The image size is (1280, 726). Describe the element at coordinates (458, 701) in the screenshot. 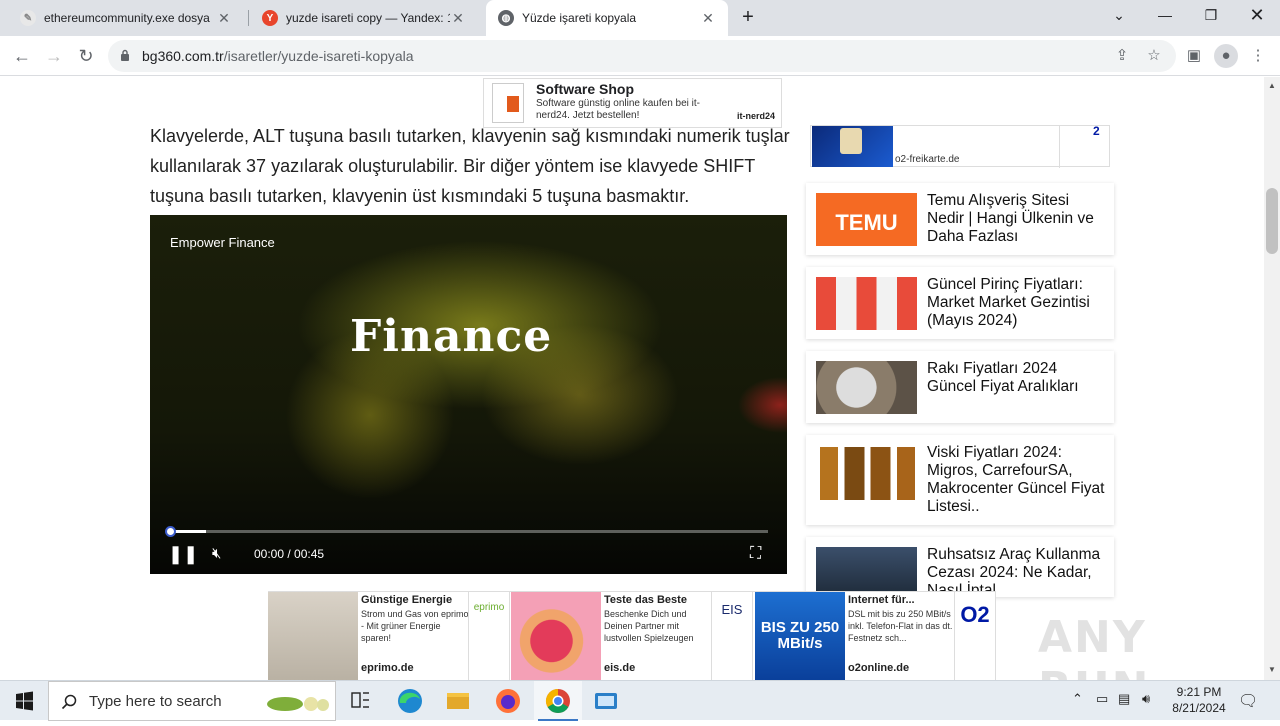

I see `file-explorer-icon` at that location.